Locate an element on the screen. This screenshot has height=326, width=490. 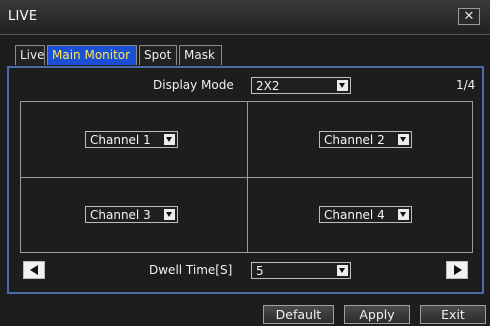
grid-divider-horizontal is located at coordinates (246, 177).